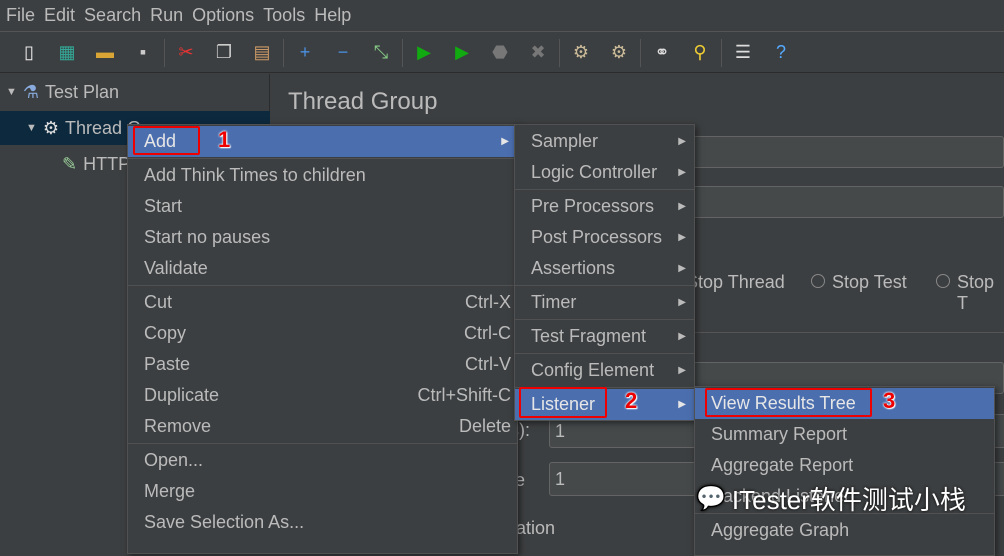 This screenshot has width=1004, height=556. What do you see at coordinates (305, 53) in the screenshot?
I see `expand-icon: +` at bounding box center [305, 53].